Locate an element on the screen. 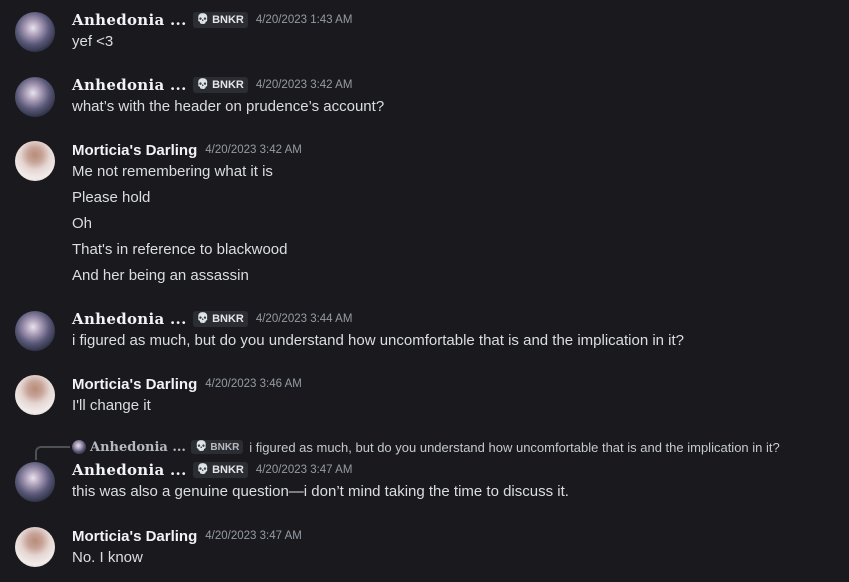 Image resolution: width=849 pixels, height=582 pixels. message-text: And her being an assassin is located at coordinates (160, 275).